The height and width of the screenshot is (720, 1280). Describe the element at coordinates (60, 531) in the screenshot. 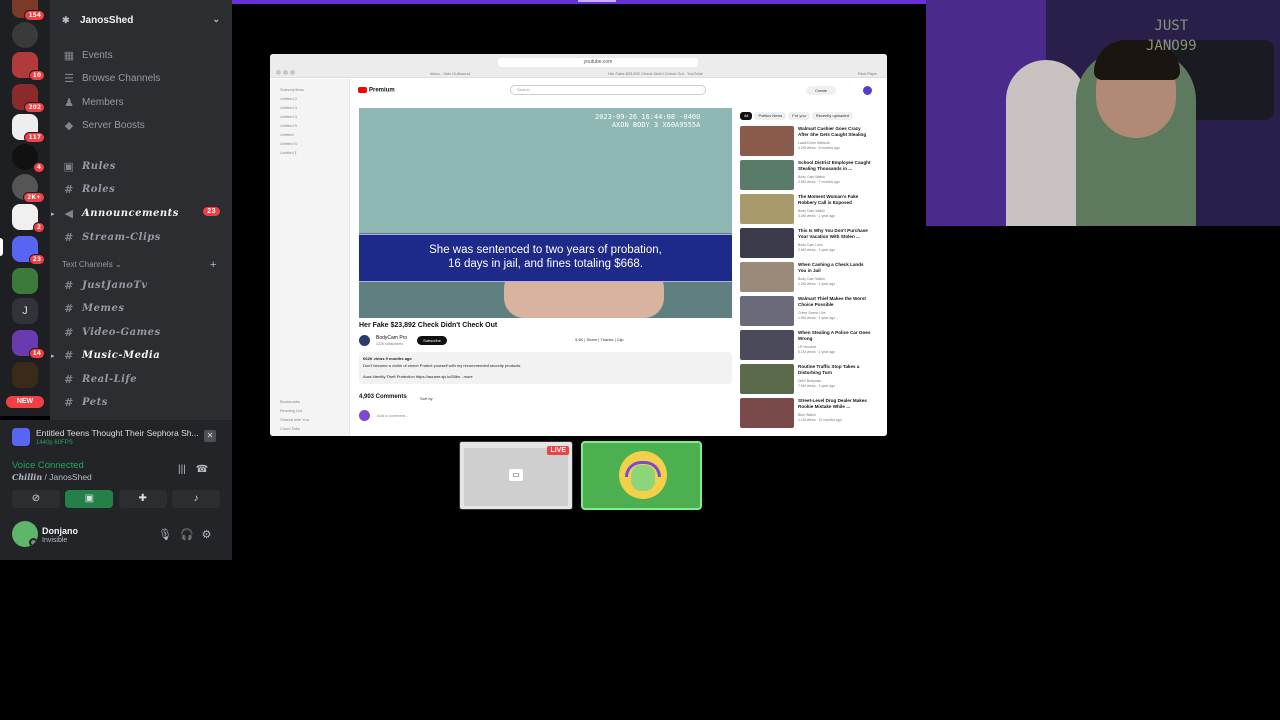

I see `username: Donjano` at that location.